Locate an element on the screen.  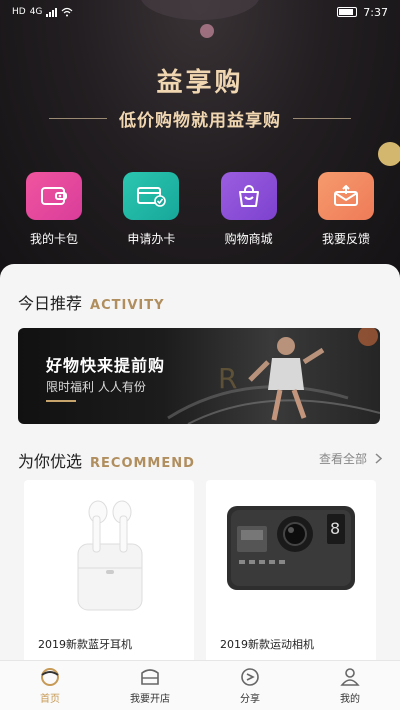
chevron-right-icon is located at coordinates (378, 458).